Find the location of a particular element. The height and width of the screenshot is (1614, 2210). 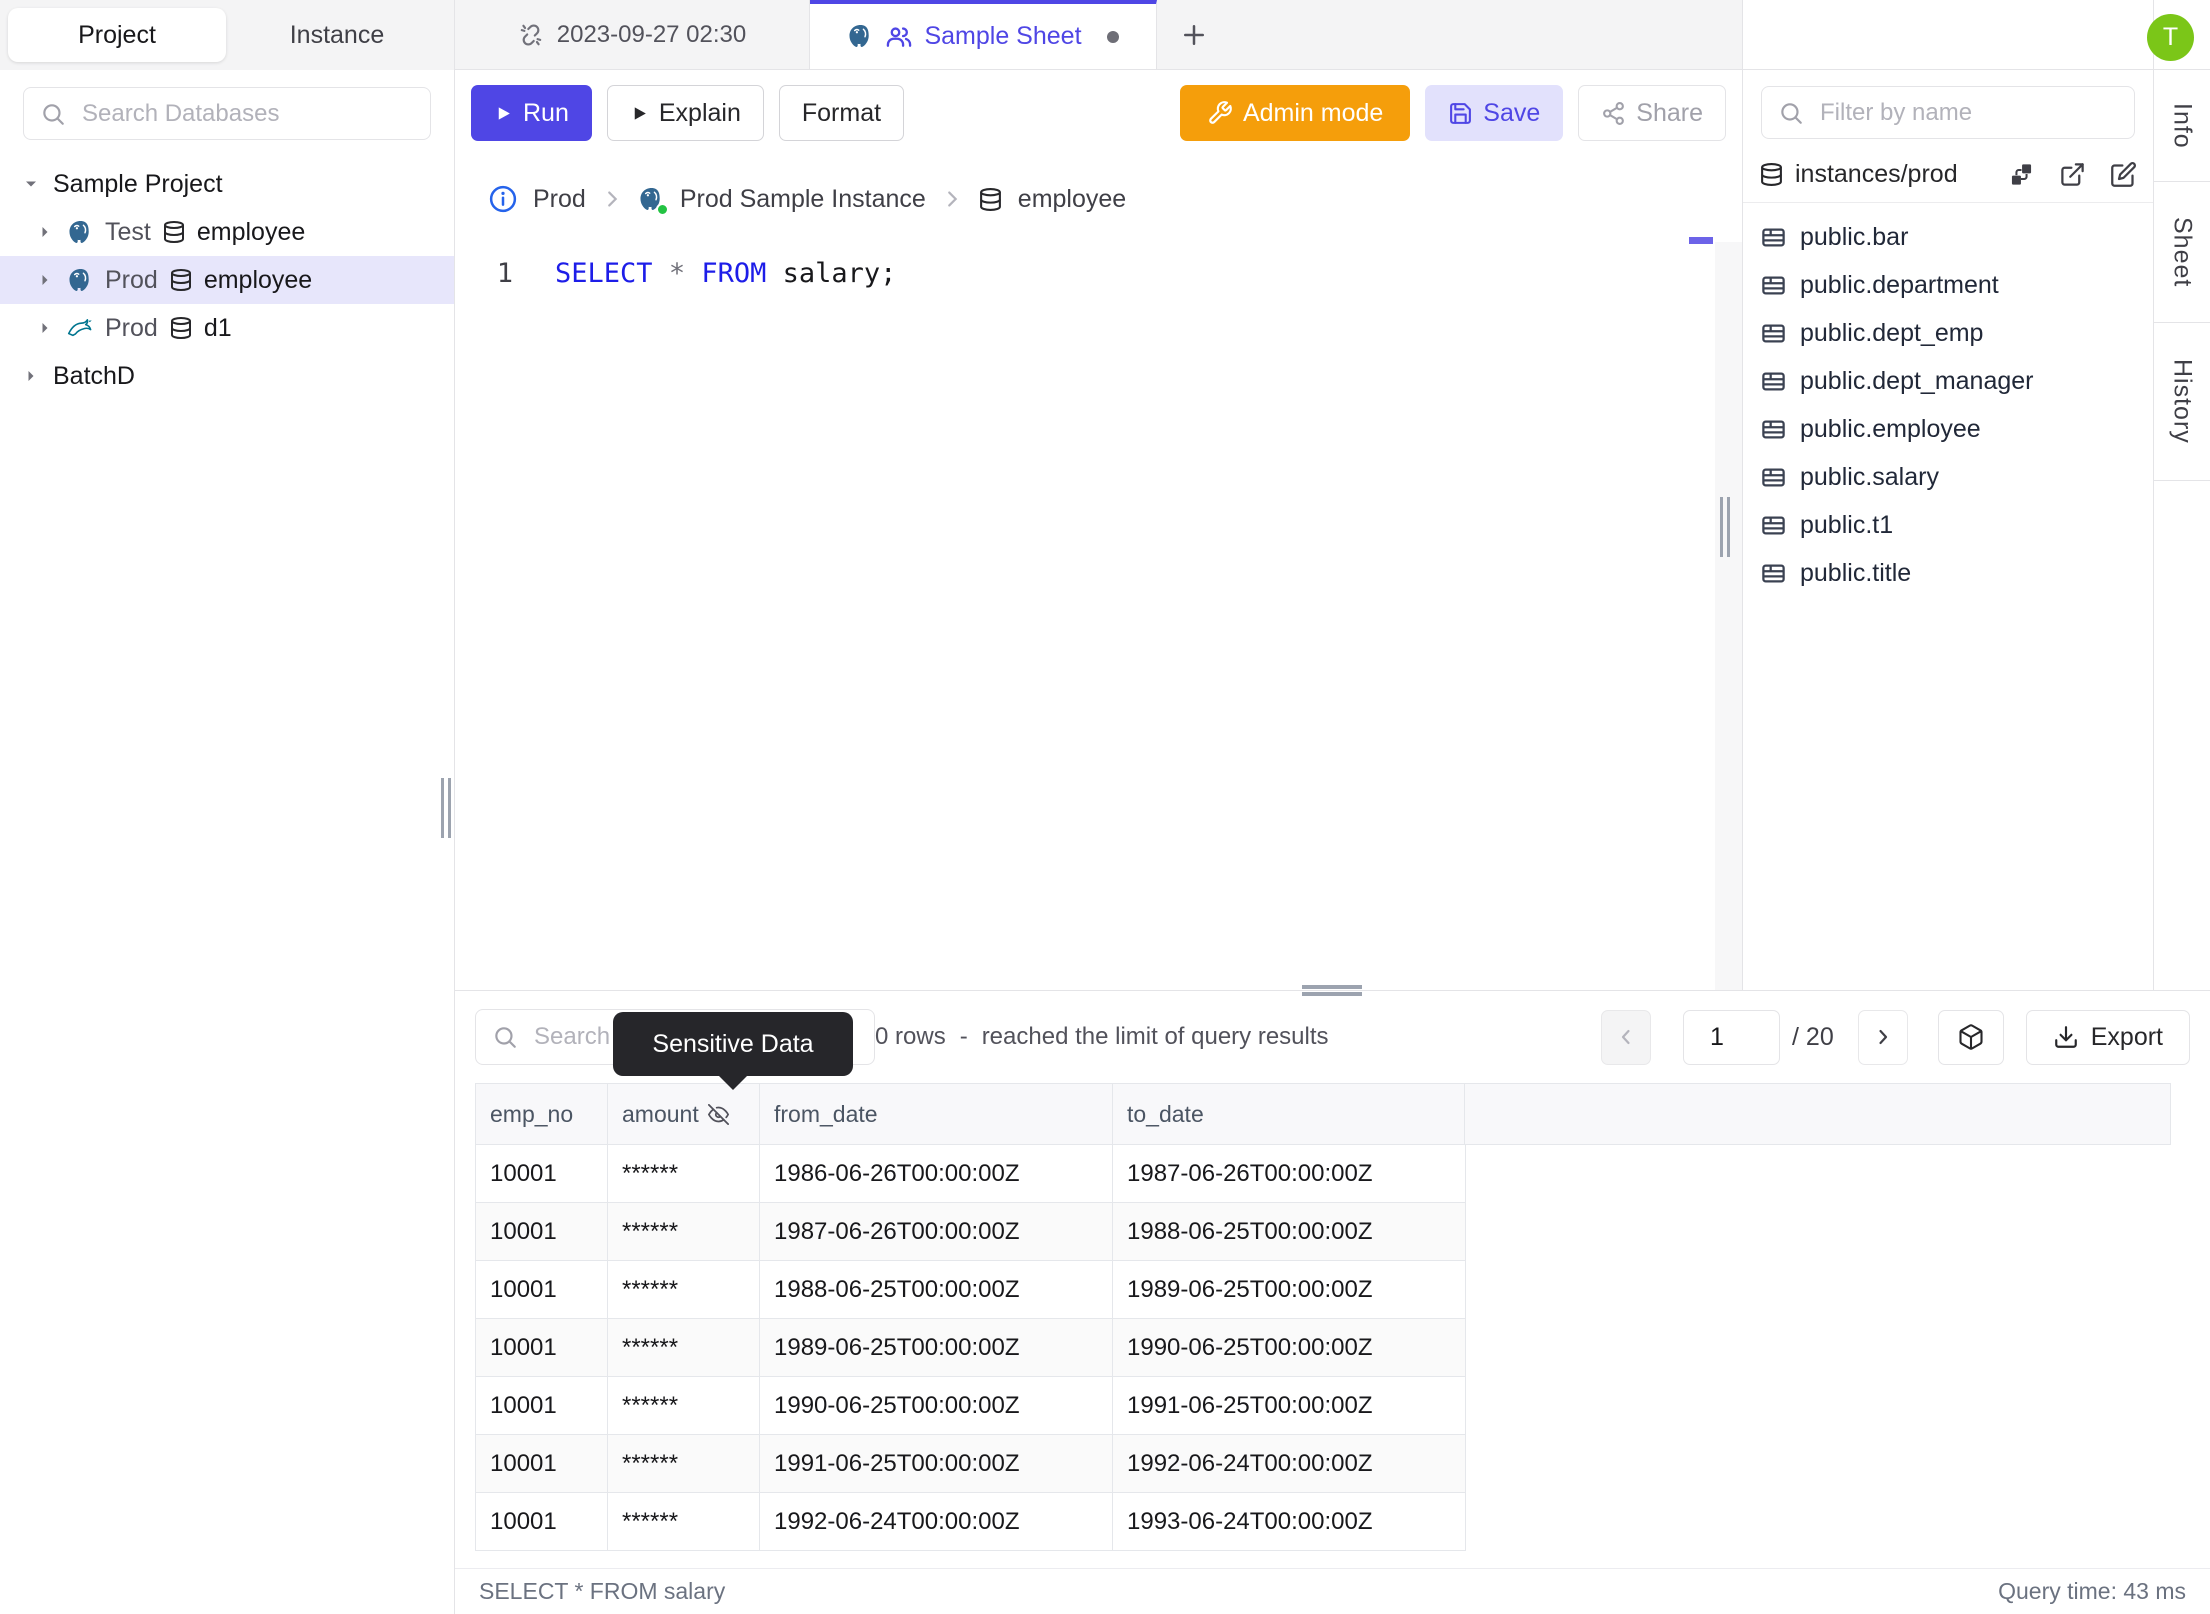

run-button: Run is located at coordinates (531, 113).